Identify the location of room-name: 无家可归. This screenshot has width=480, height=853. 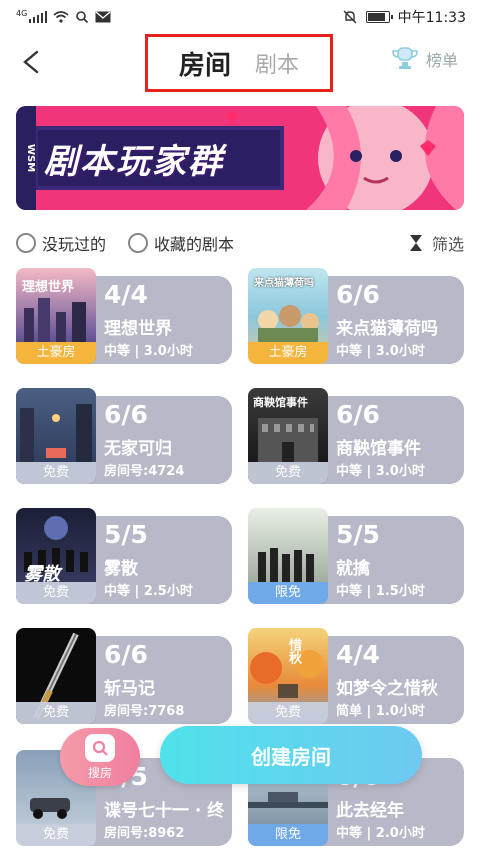
(138, 449).